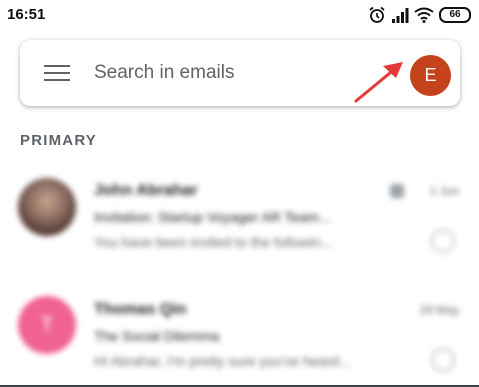 This screenshot has height=387, width=479. I want to click on email-time: 29 May, so click(439, 310).